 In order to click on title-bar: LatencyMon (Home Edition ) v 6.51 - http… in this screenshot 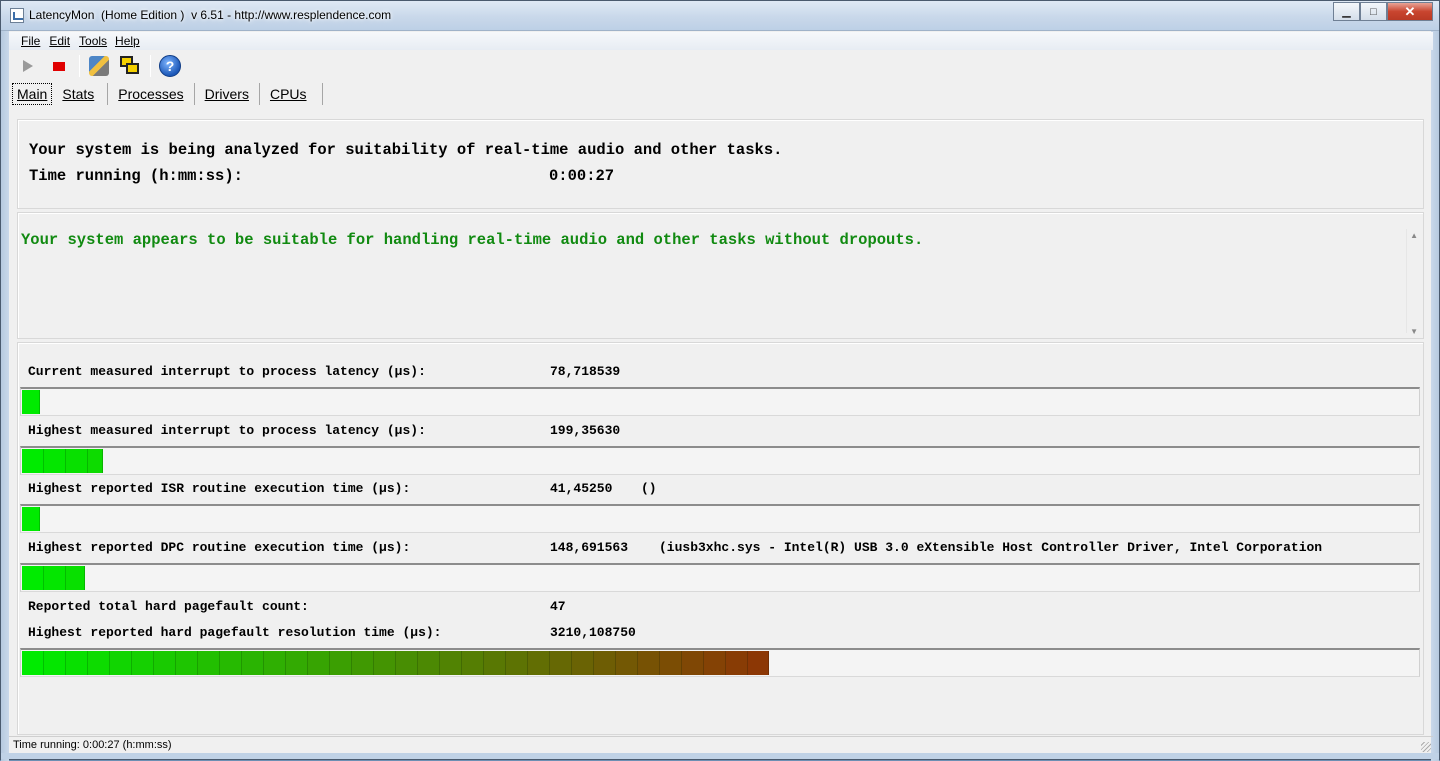, I will do `click(720, 16)`.